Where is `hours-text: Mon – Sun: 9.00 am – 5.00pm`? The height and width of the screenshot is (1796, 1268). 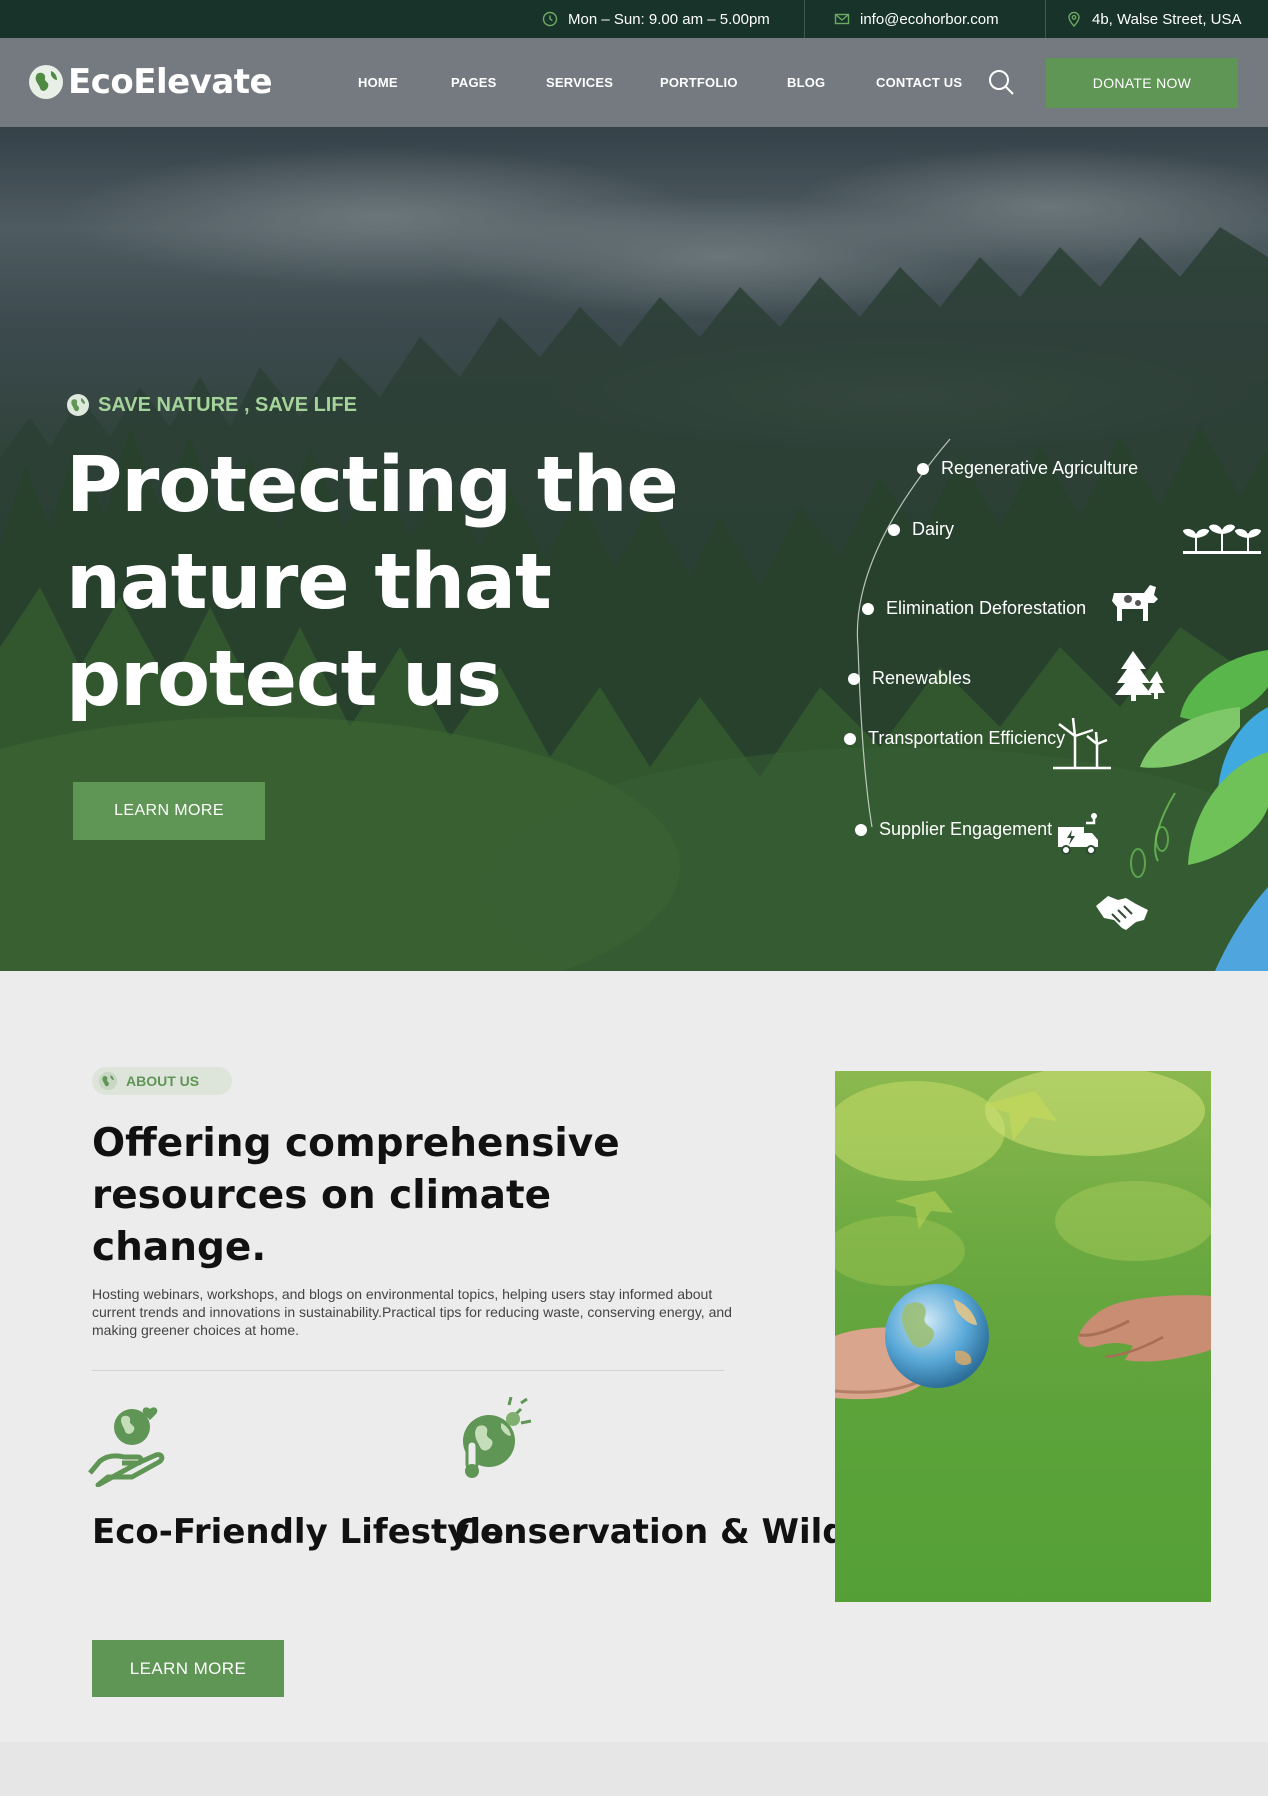
hours-text: Mon – Sun: 9.00 am – 5.00pm is located at coordinates (669, 19).